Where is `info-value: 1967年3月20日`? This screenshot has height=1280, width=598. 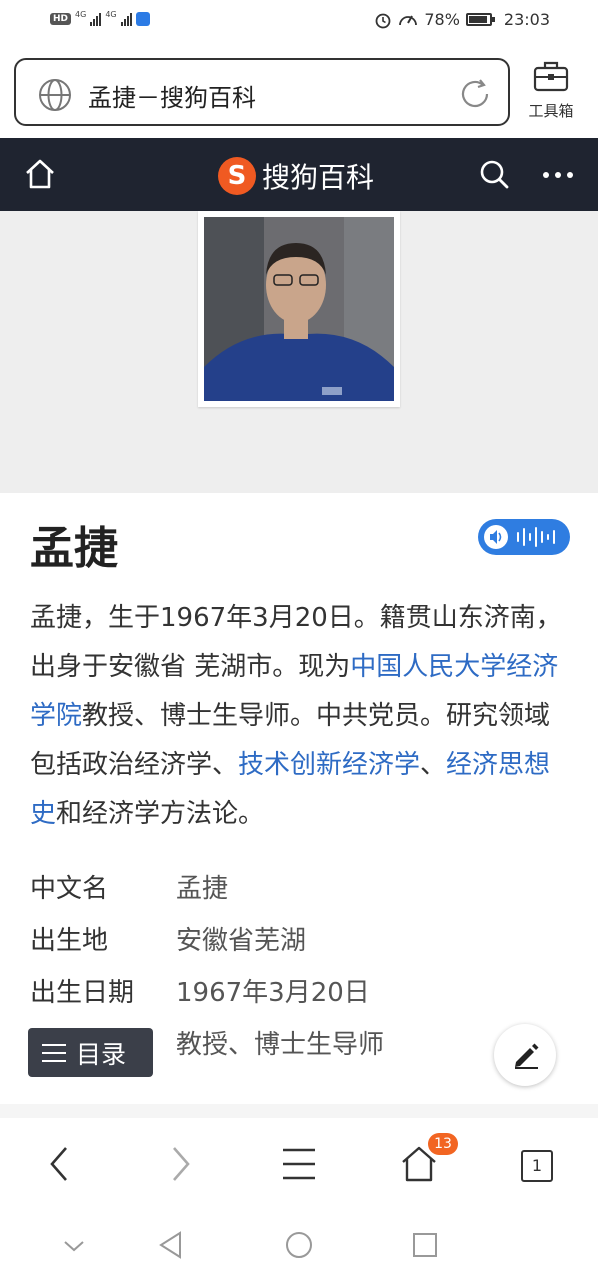
info-value: 1967年3月20日 is located at coordinates (273, 993).